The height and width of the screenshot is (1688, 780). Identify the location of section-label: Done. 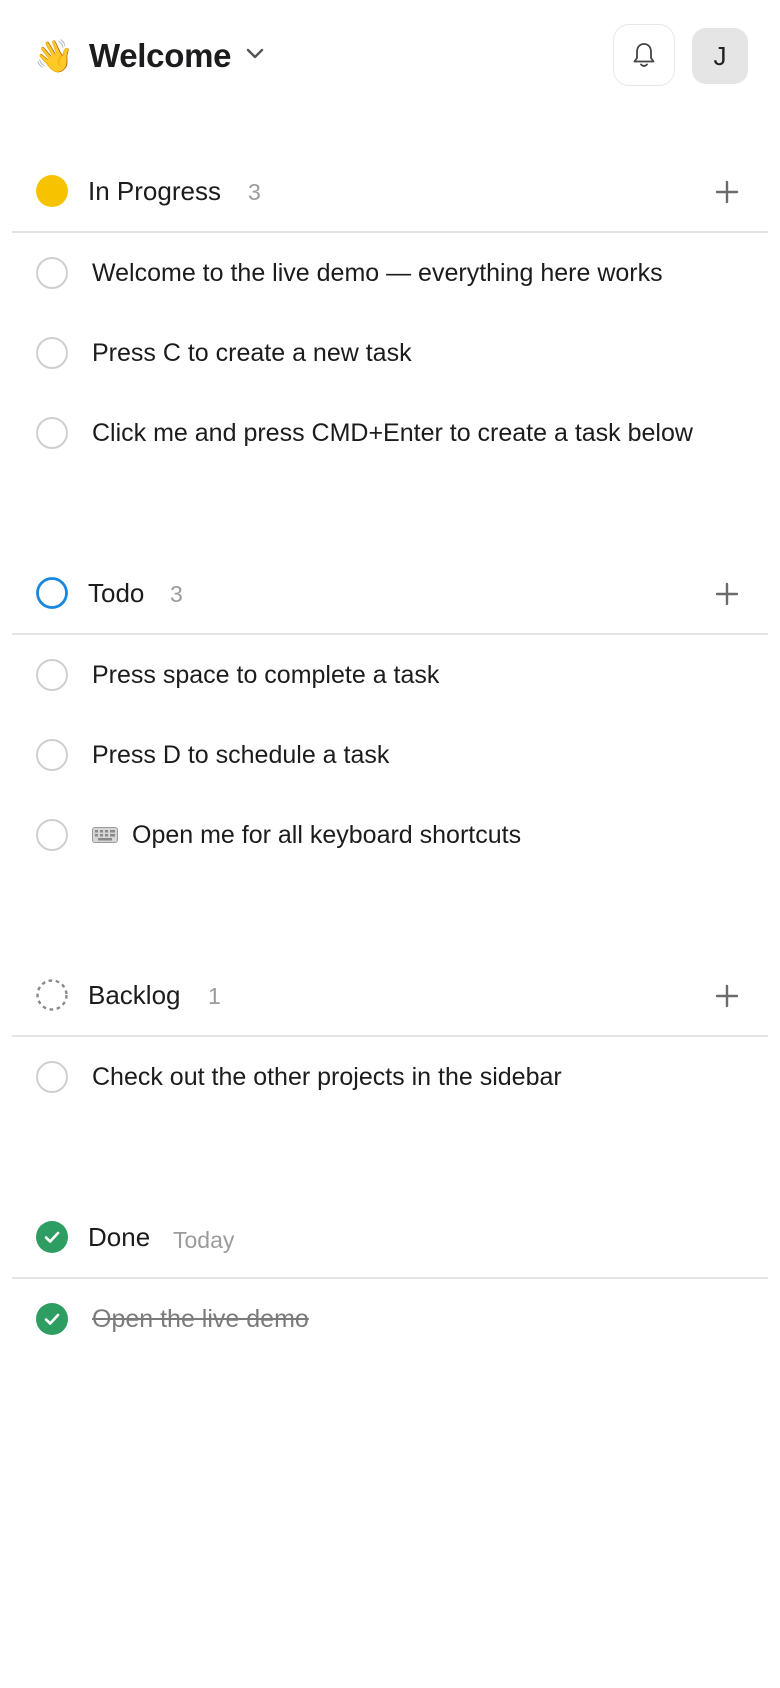
(119, 1237).